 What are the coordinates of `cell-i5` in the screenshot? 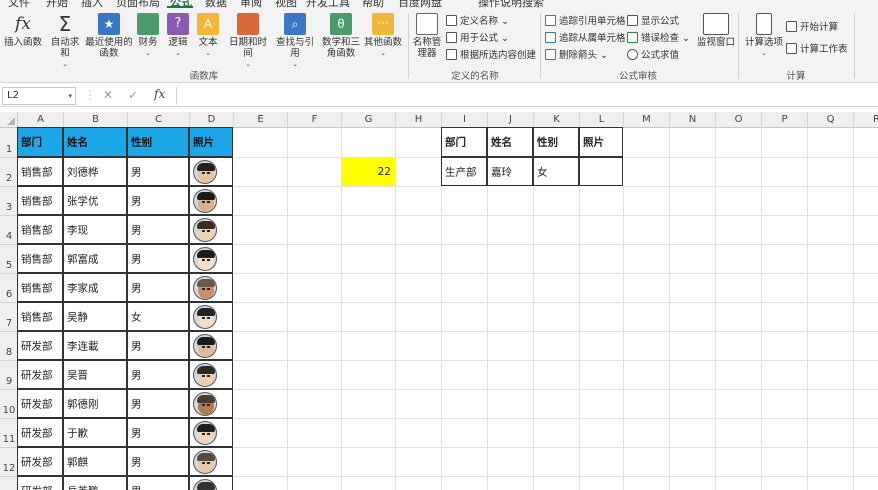 It's located at (465, 259).